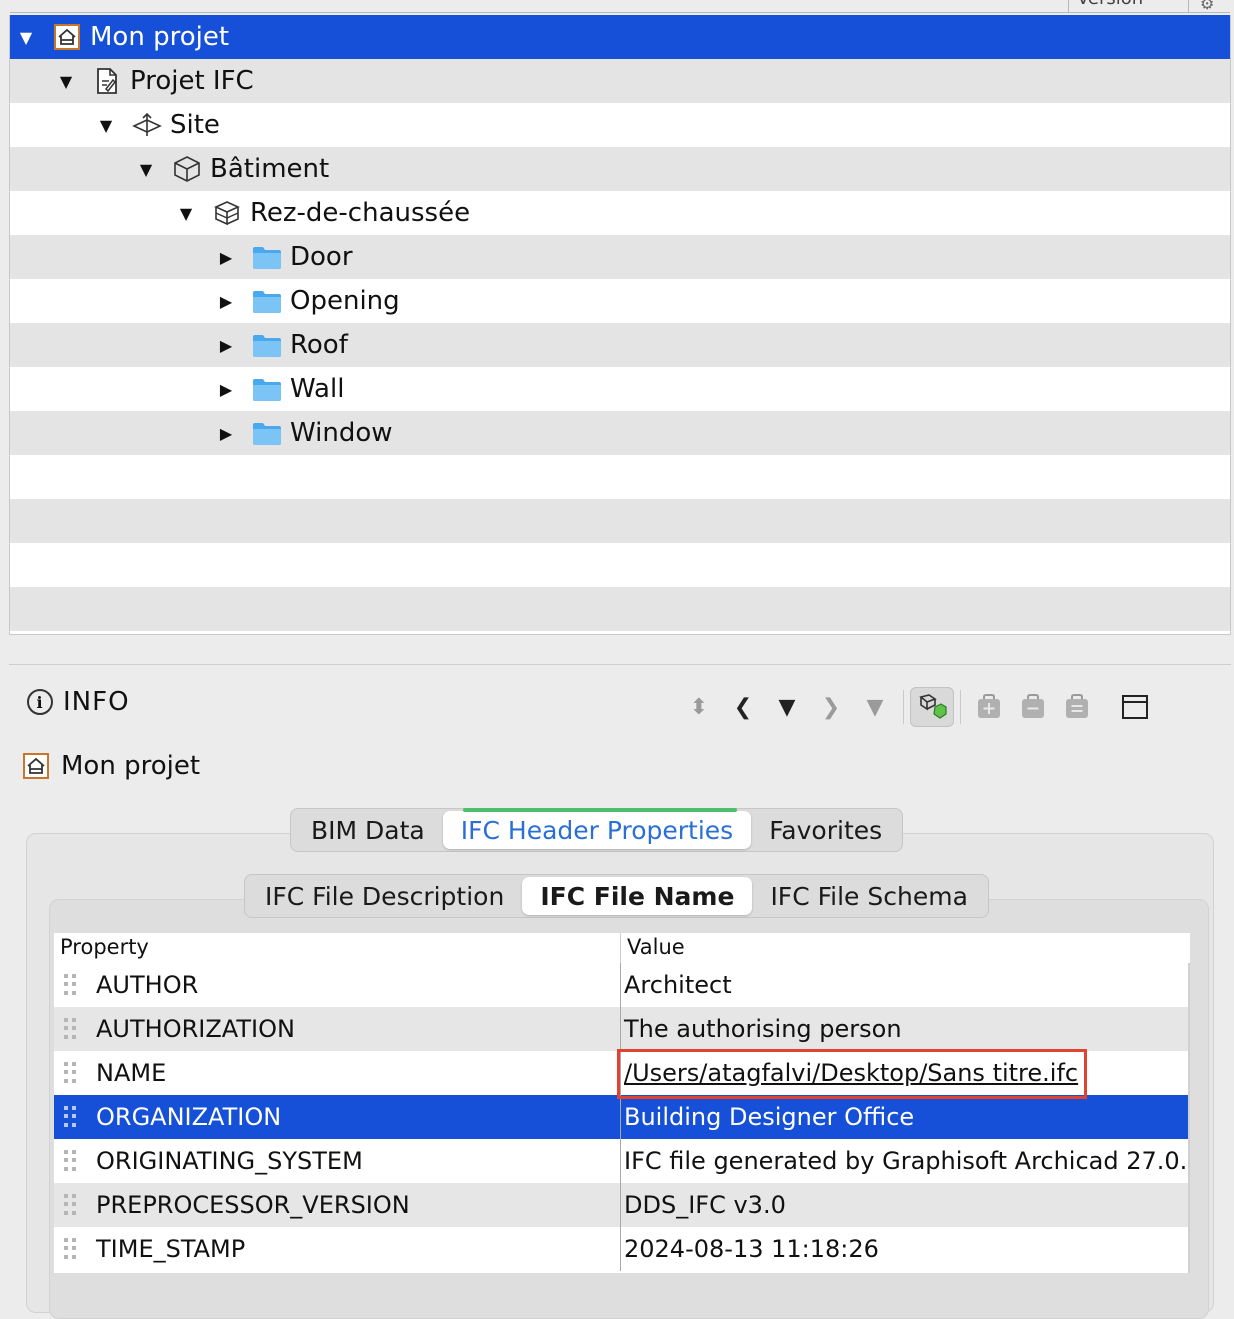 The width and height of the screenshot is (1234, 1319). What do you see at coordinates (368, 830) in the screenshot?
I see `tab-bim-data: BIM Data` at bounding box center [368, 830].